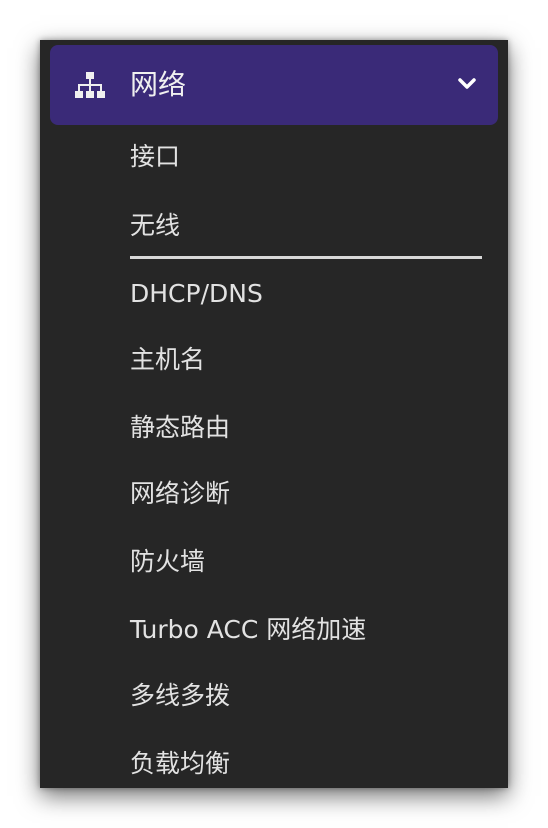 This screenshot has height=828, width=548. What do you see at coordinates (167, 562) in the screenshot?
I see `menu-item-firewall: 防火墙` at bounding box center [167, 562].